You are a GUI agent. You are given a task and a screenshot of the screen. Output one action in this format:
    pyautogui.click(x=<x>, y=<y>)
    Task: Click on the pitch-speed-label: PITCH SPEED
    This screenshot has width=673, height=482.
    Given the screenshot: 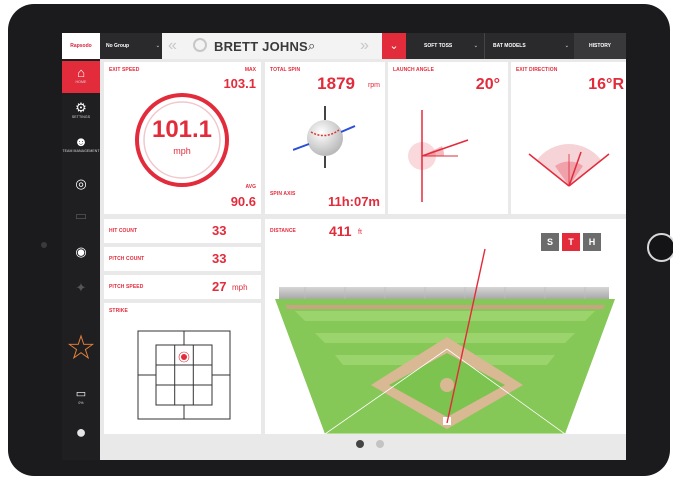 What is the action you would take?
    pyautogui.click(x=126, y=287)
    